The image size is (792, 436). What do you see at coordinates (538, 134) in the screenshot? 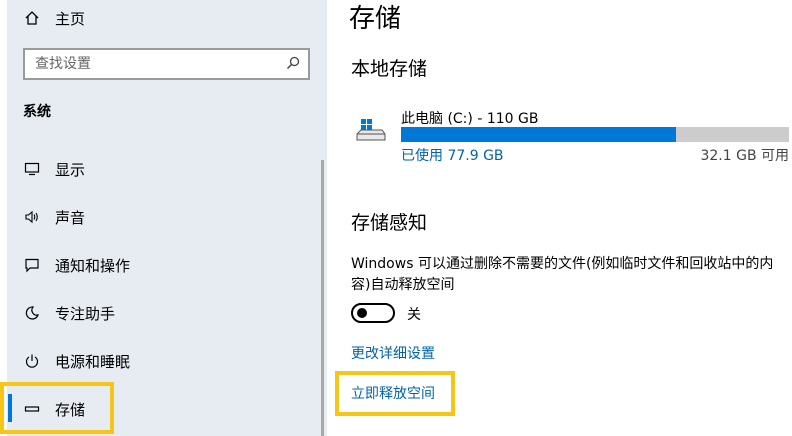
I see `storage-usage-fill` at bounding box center [538, 134].